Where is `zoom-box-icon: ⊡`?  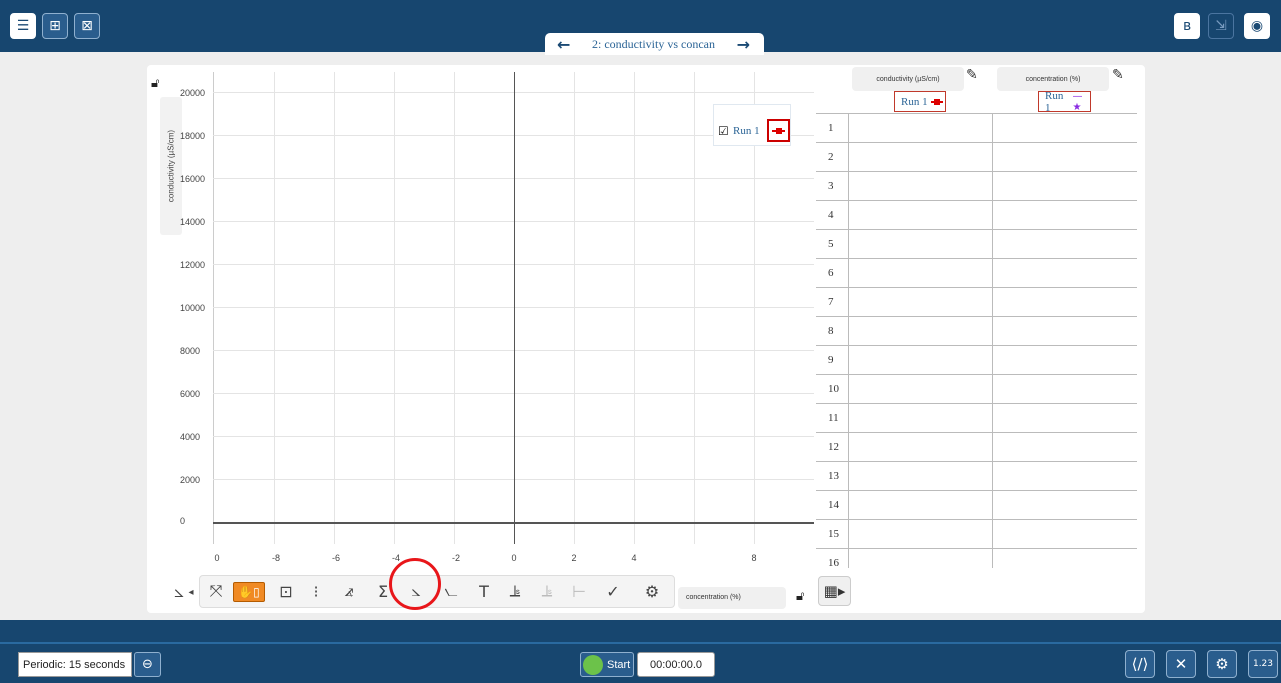 zoom-box-icon: ⊡ is located at coordinates (286, 591).